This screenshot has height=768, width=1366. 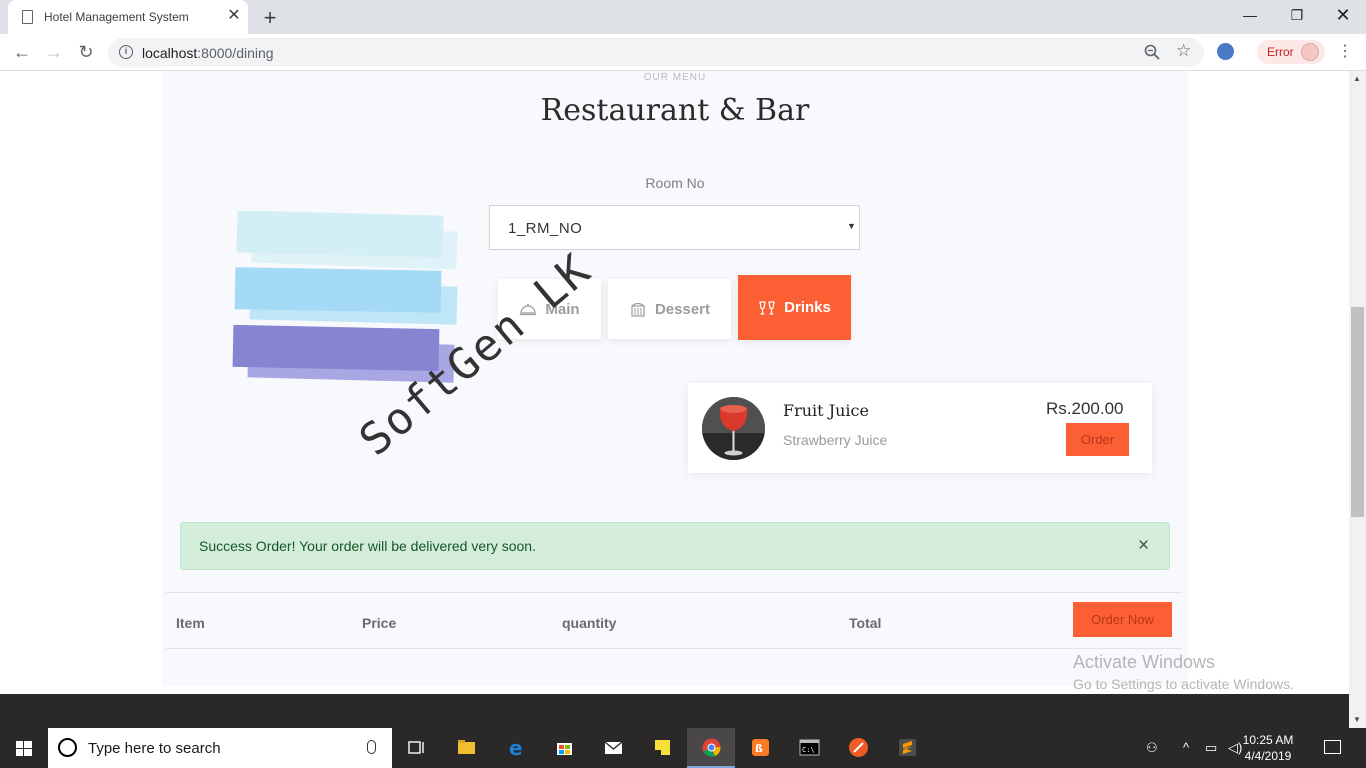 I want to click on scroll-thumb, so click(x=1357, y=412).